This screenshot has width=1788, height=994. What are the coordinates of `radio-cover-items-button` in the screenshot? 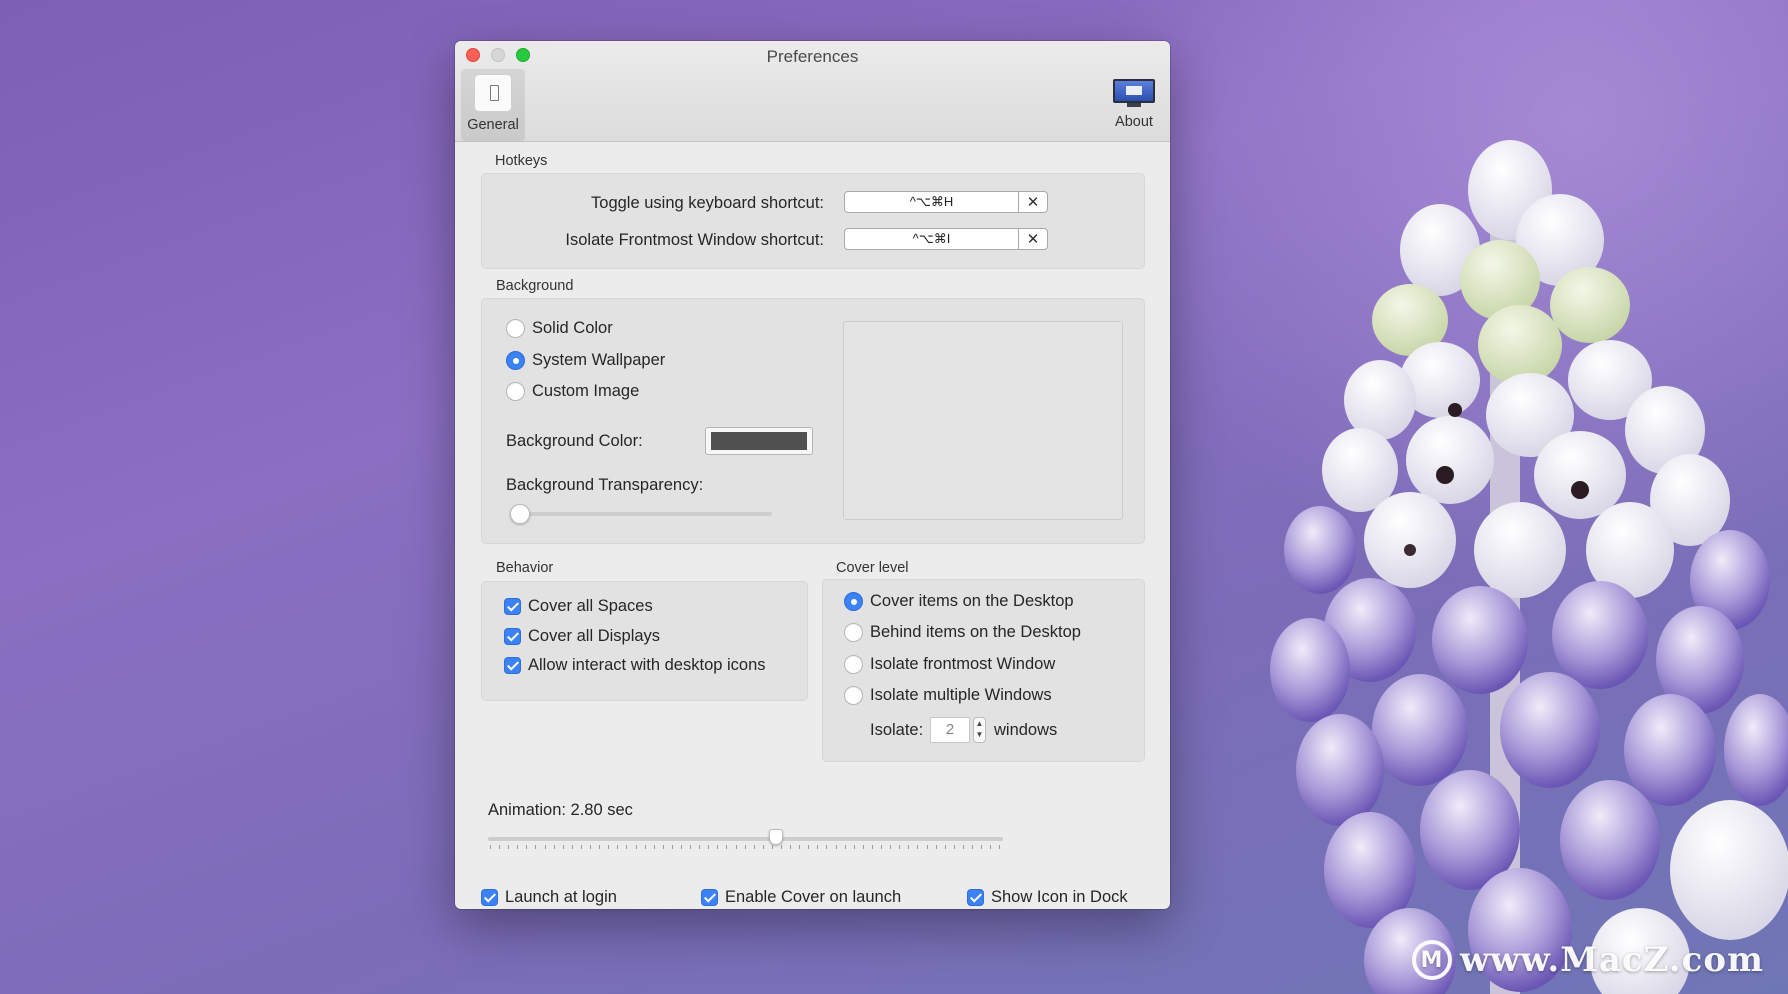 It's located at (853, 601).